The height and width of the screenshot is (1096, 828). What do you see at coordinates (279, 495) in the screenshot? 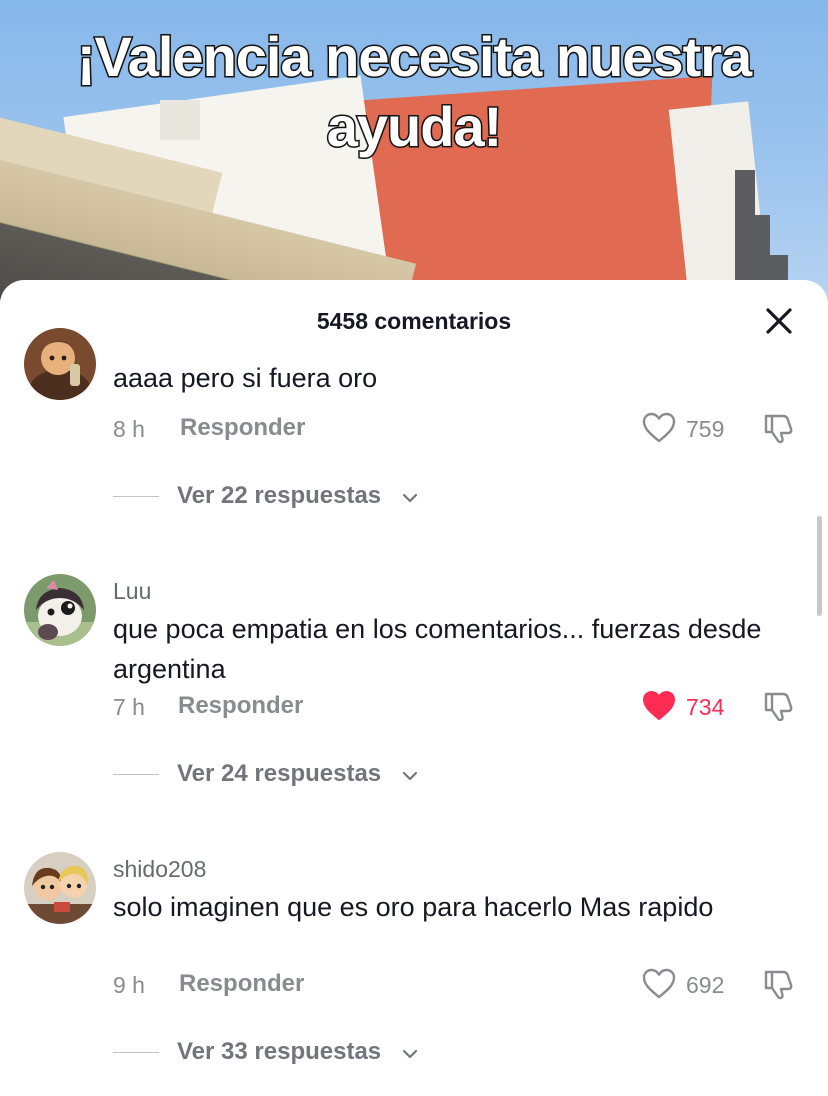
I see `view-replies-label: Ver 22 respuestas` at bounding box center [279, 495].